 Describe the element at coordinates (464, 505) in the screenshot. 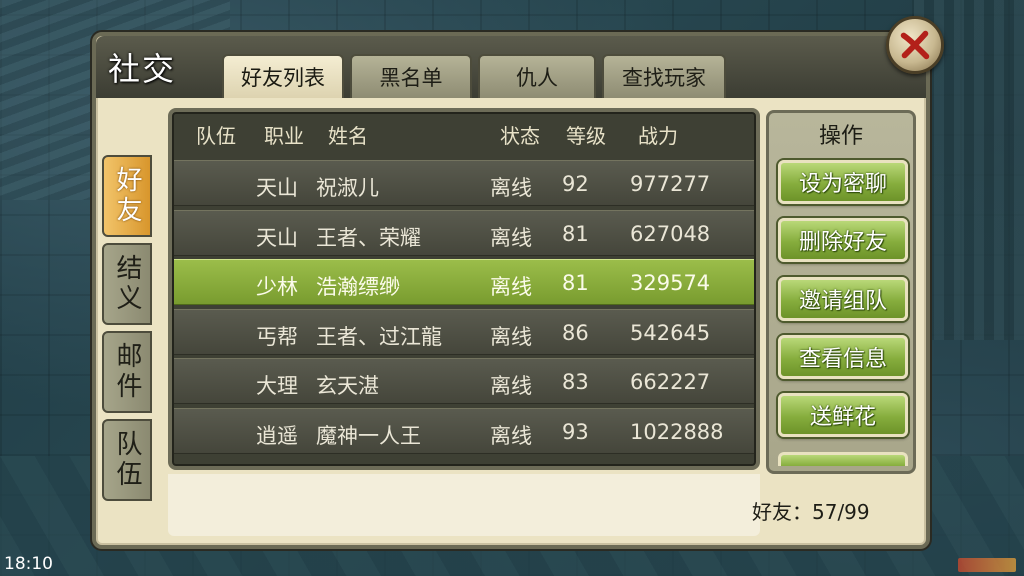

I see `table-footer` at that location.